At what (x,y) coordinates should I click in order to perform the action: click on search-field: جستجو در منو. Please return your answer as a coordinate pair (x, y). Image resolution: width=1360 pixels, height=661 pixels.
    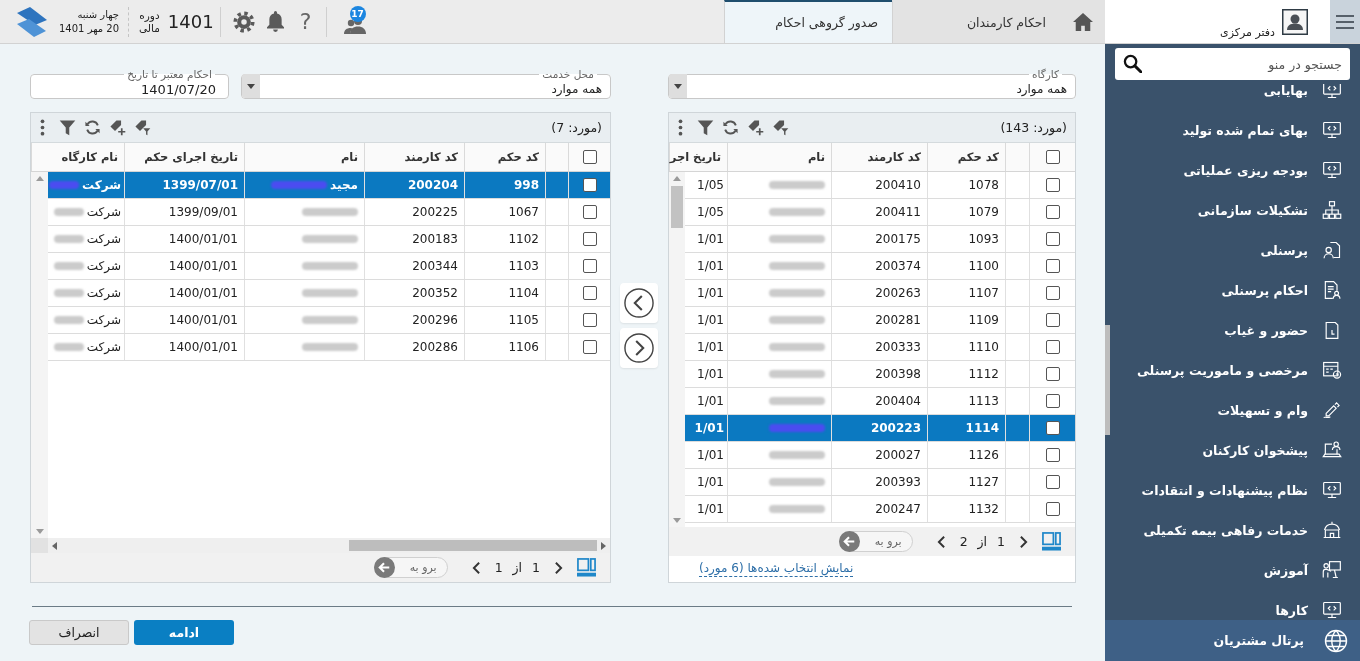
    Looking at the image, I should click on (1232, 64).